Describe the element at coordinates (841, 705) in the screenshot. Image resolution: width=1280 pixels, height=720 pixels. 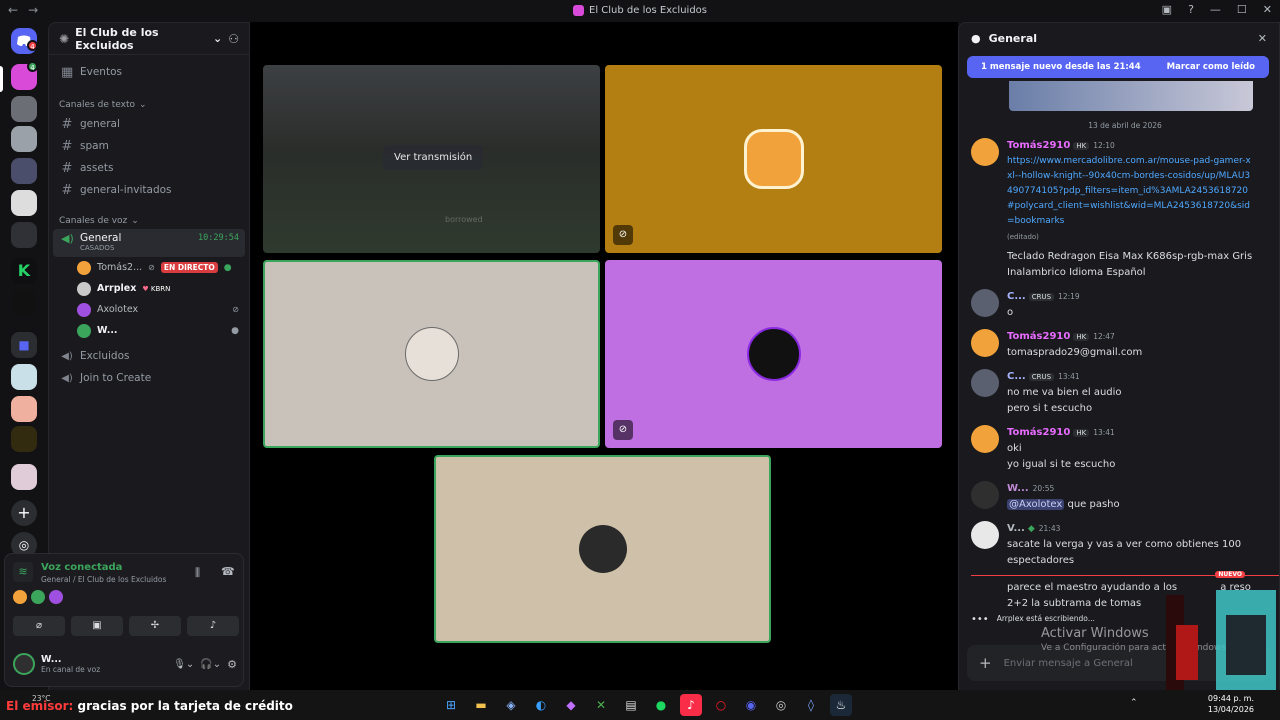
I see `steam-icon: ♨` at that location.